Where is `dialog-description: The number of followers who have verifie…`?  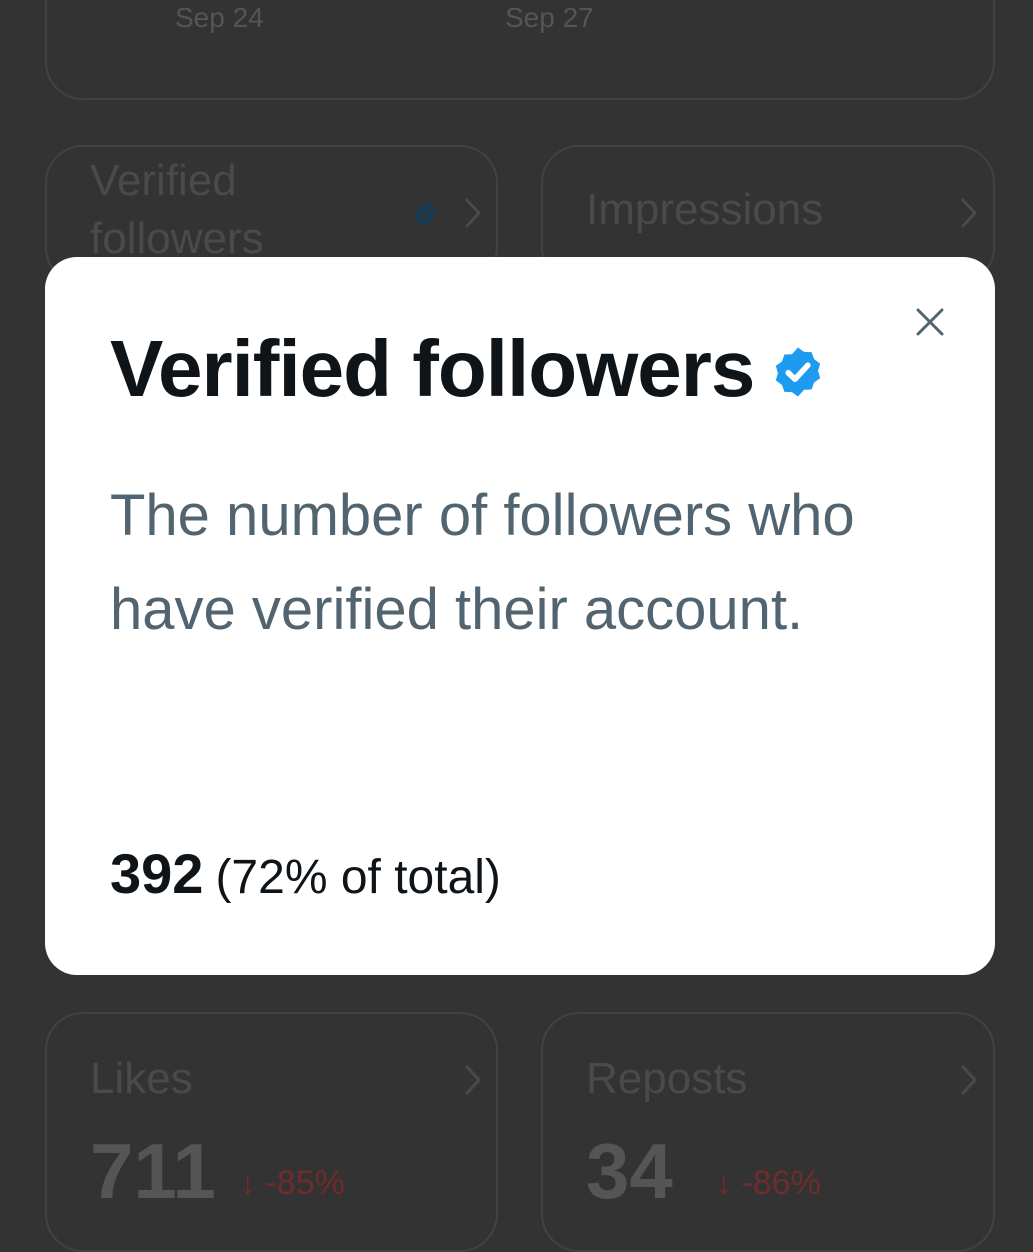 dialog-description: The number of followers who have verifie… is located at coordinates (482, 562).